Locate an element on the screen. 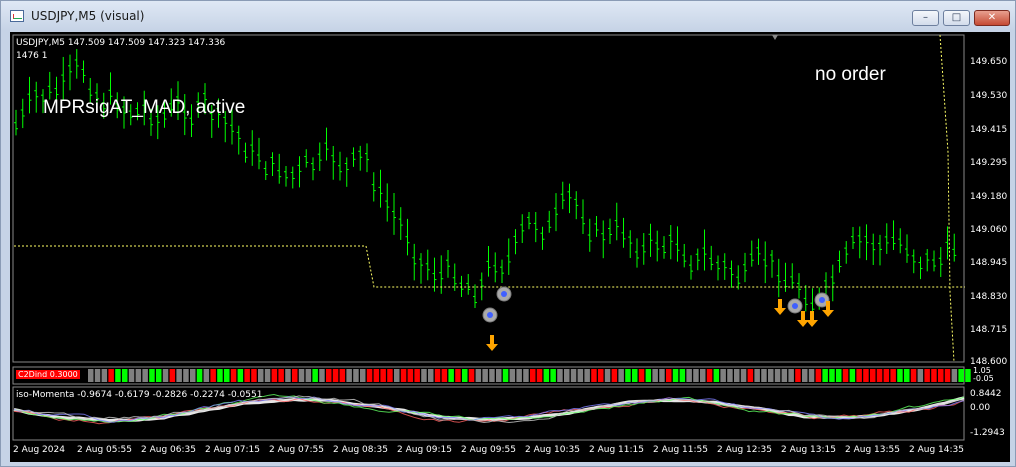  price-axis-label: 149.415 is located at coordinates (989, 130).